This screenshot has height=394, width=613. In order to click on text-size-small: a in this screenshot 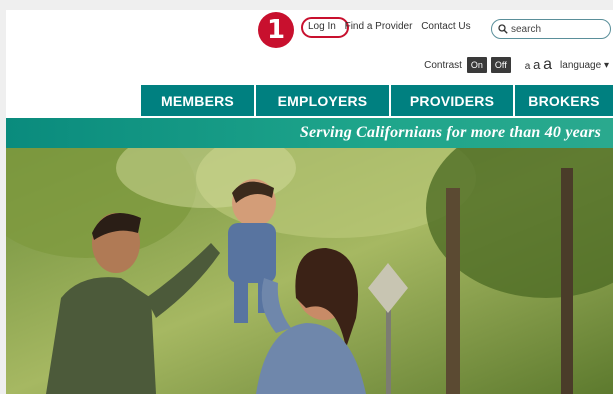, I will do `click(528, 66)`.